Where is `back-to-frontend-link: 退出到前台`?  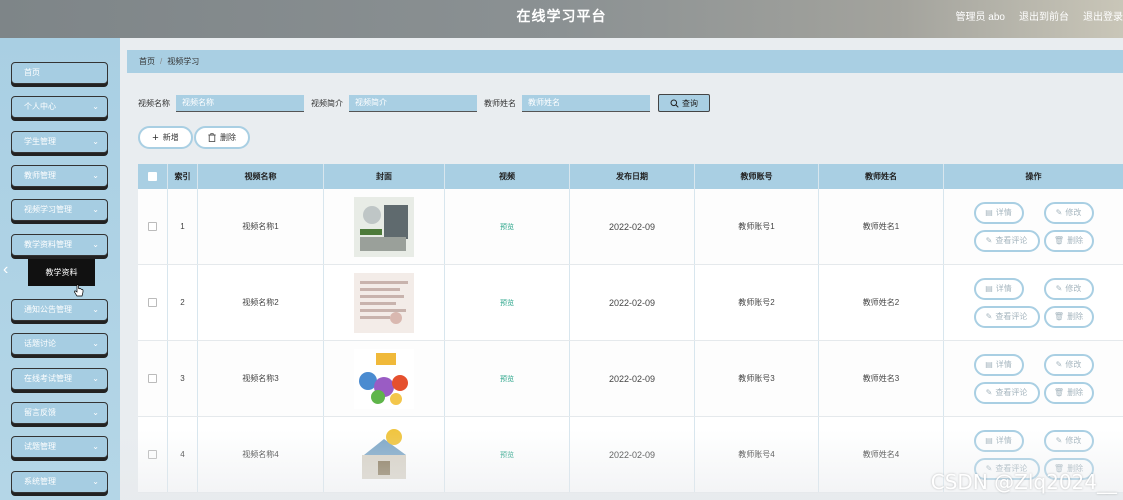
back-to-frontend-link: 退出到前台 is located at coordinates (1044, 15).